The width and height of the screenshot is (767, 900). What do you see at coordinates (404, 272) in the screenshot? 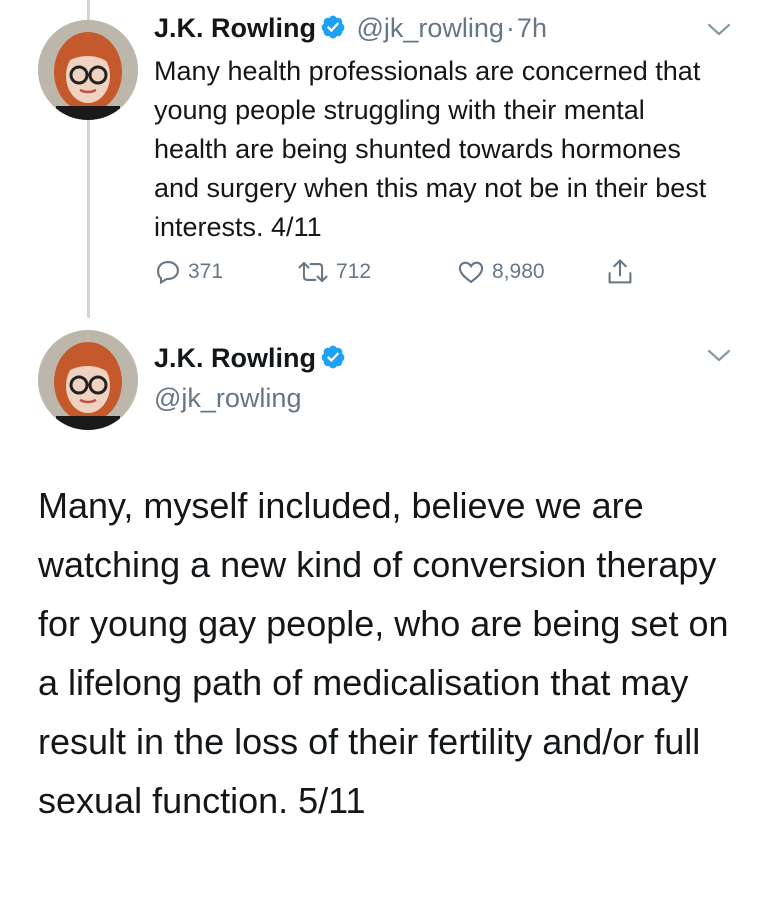
I see `tweet-actions: 371 712 8,980` at bounding box center [404, 272].